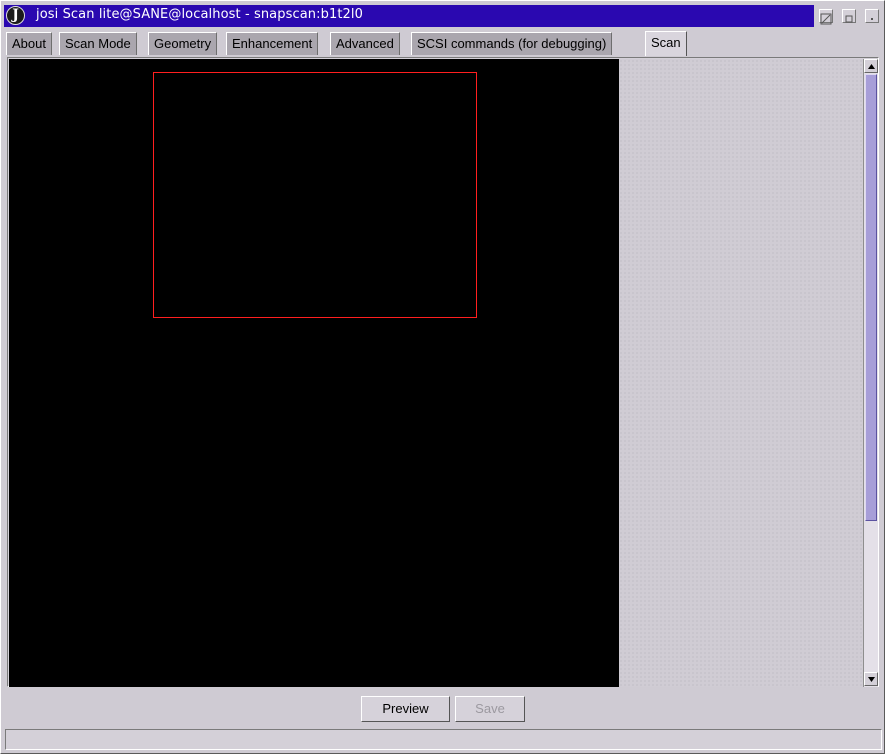  What do you see at coordinates (405, 709) in the screenshot?
I see `preview-button: Preview` at bounding box center [405, 709].